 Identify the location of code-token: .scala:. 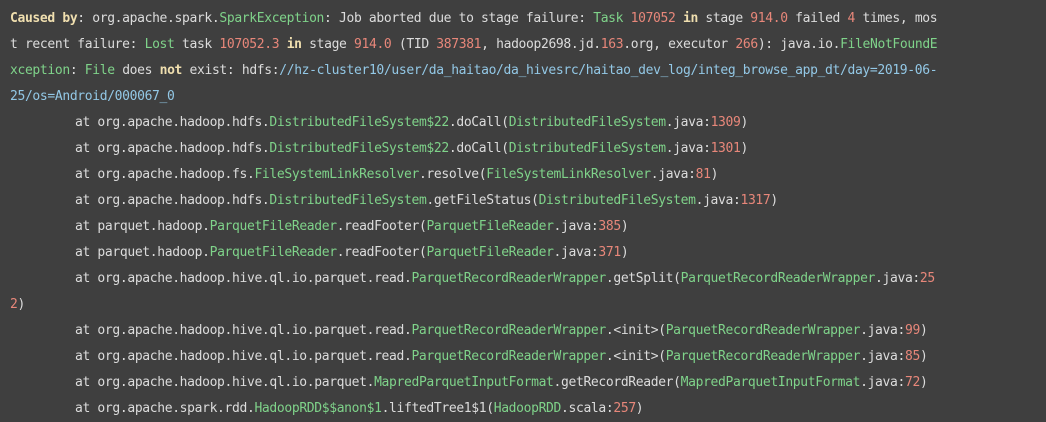
(587, 408).